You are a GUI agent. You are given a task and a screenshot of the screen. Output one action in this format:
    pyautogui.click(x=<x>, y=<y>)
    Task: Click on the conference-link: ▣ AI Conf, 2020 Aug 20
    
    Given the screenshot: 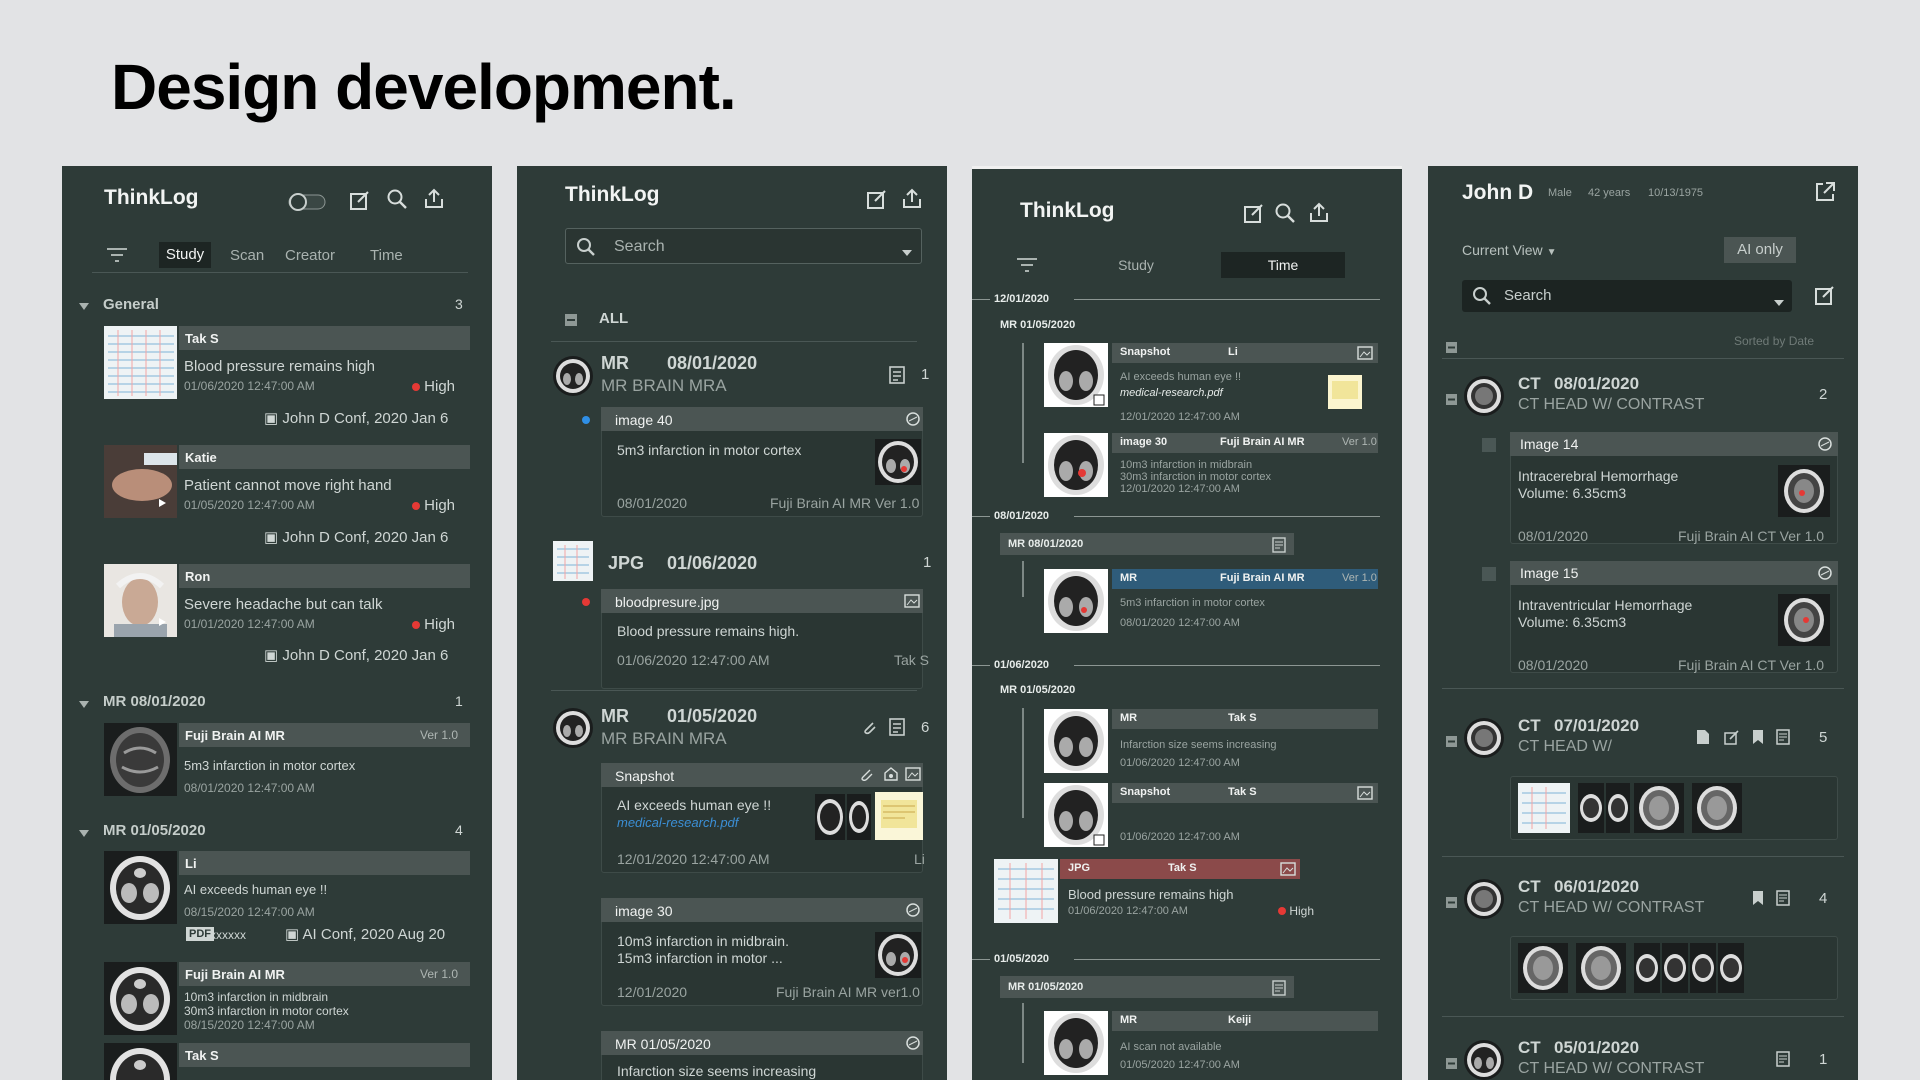 What is the action you would take?
    pyautogui.click(x=365, y=934)
    